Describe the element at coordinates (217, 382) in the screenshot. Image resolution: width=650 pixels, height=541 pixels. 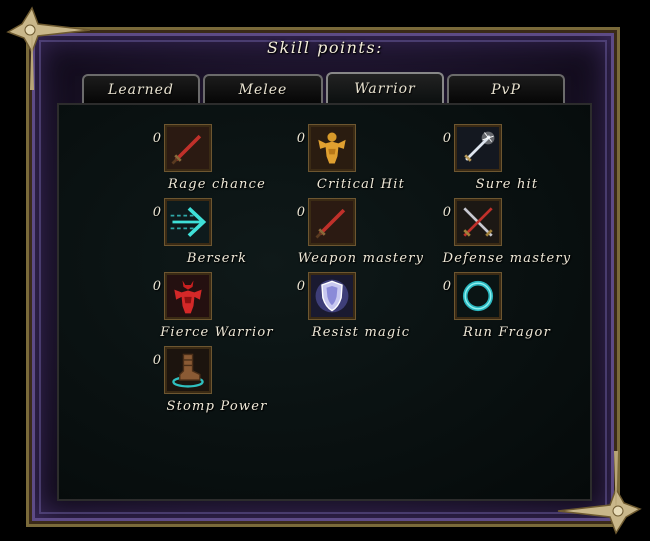
I see `skill-stomp-power: 0 Stomp Power` at that location.